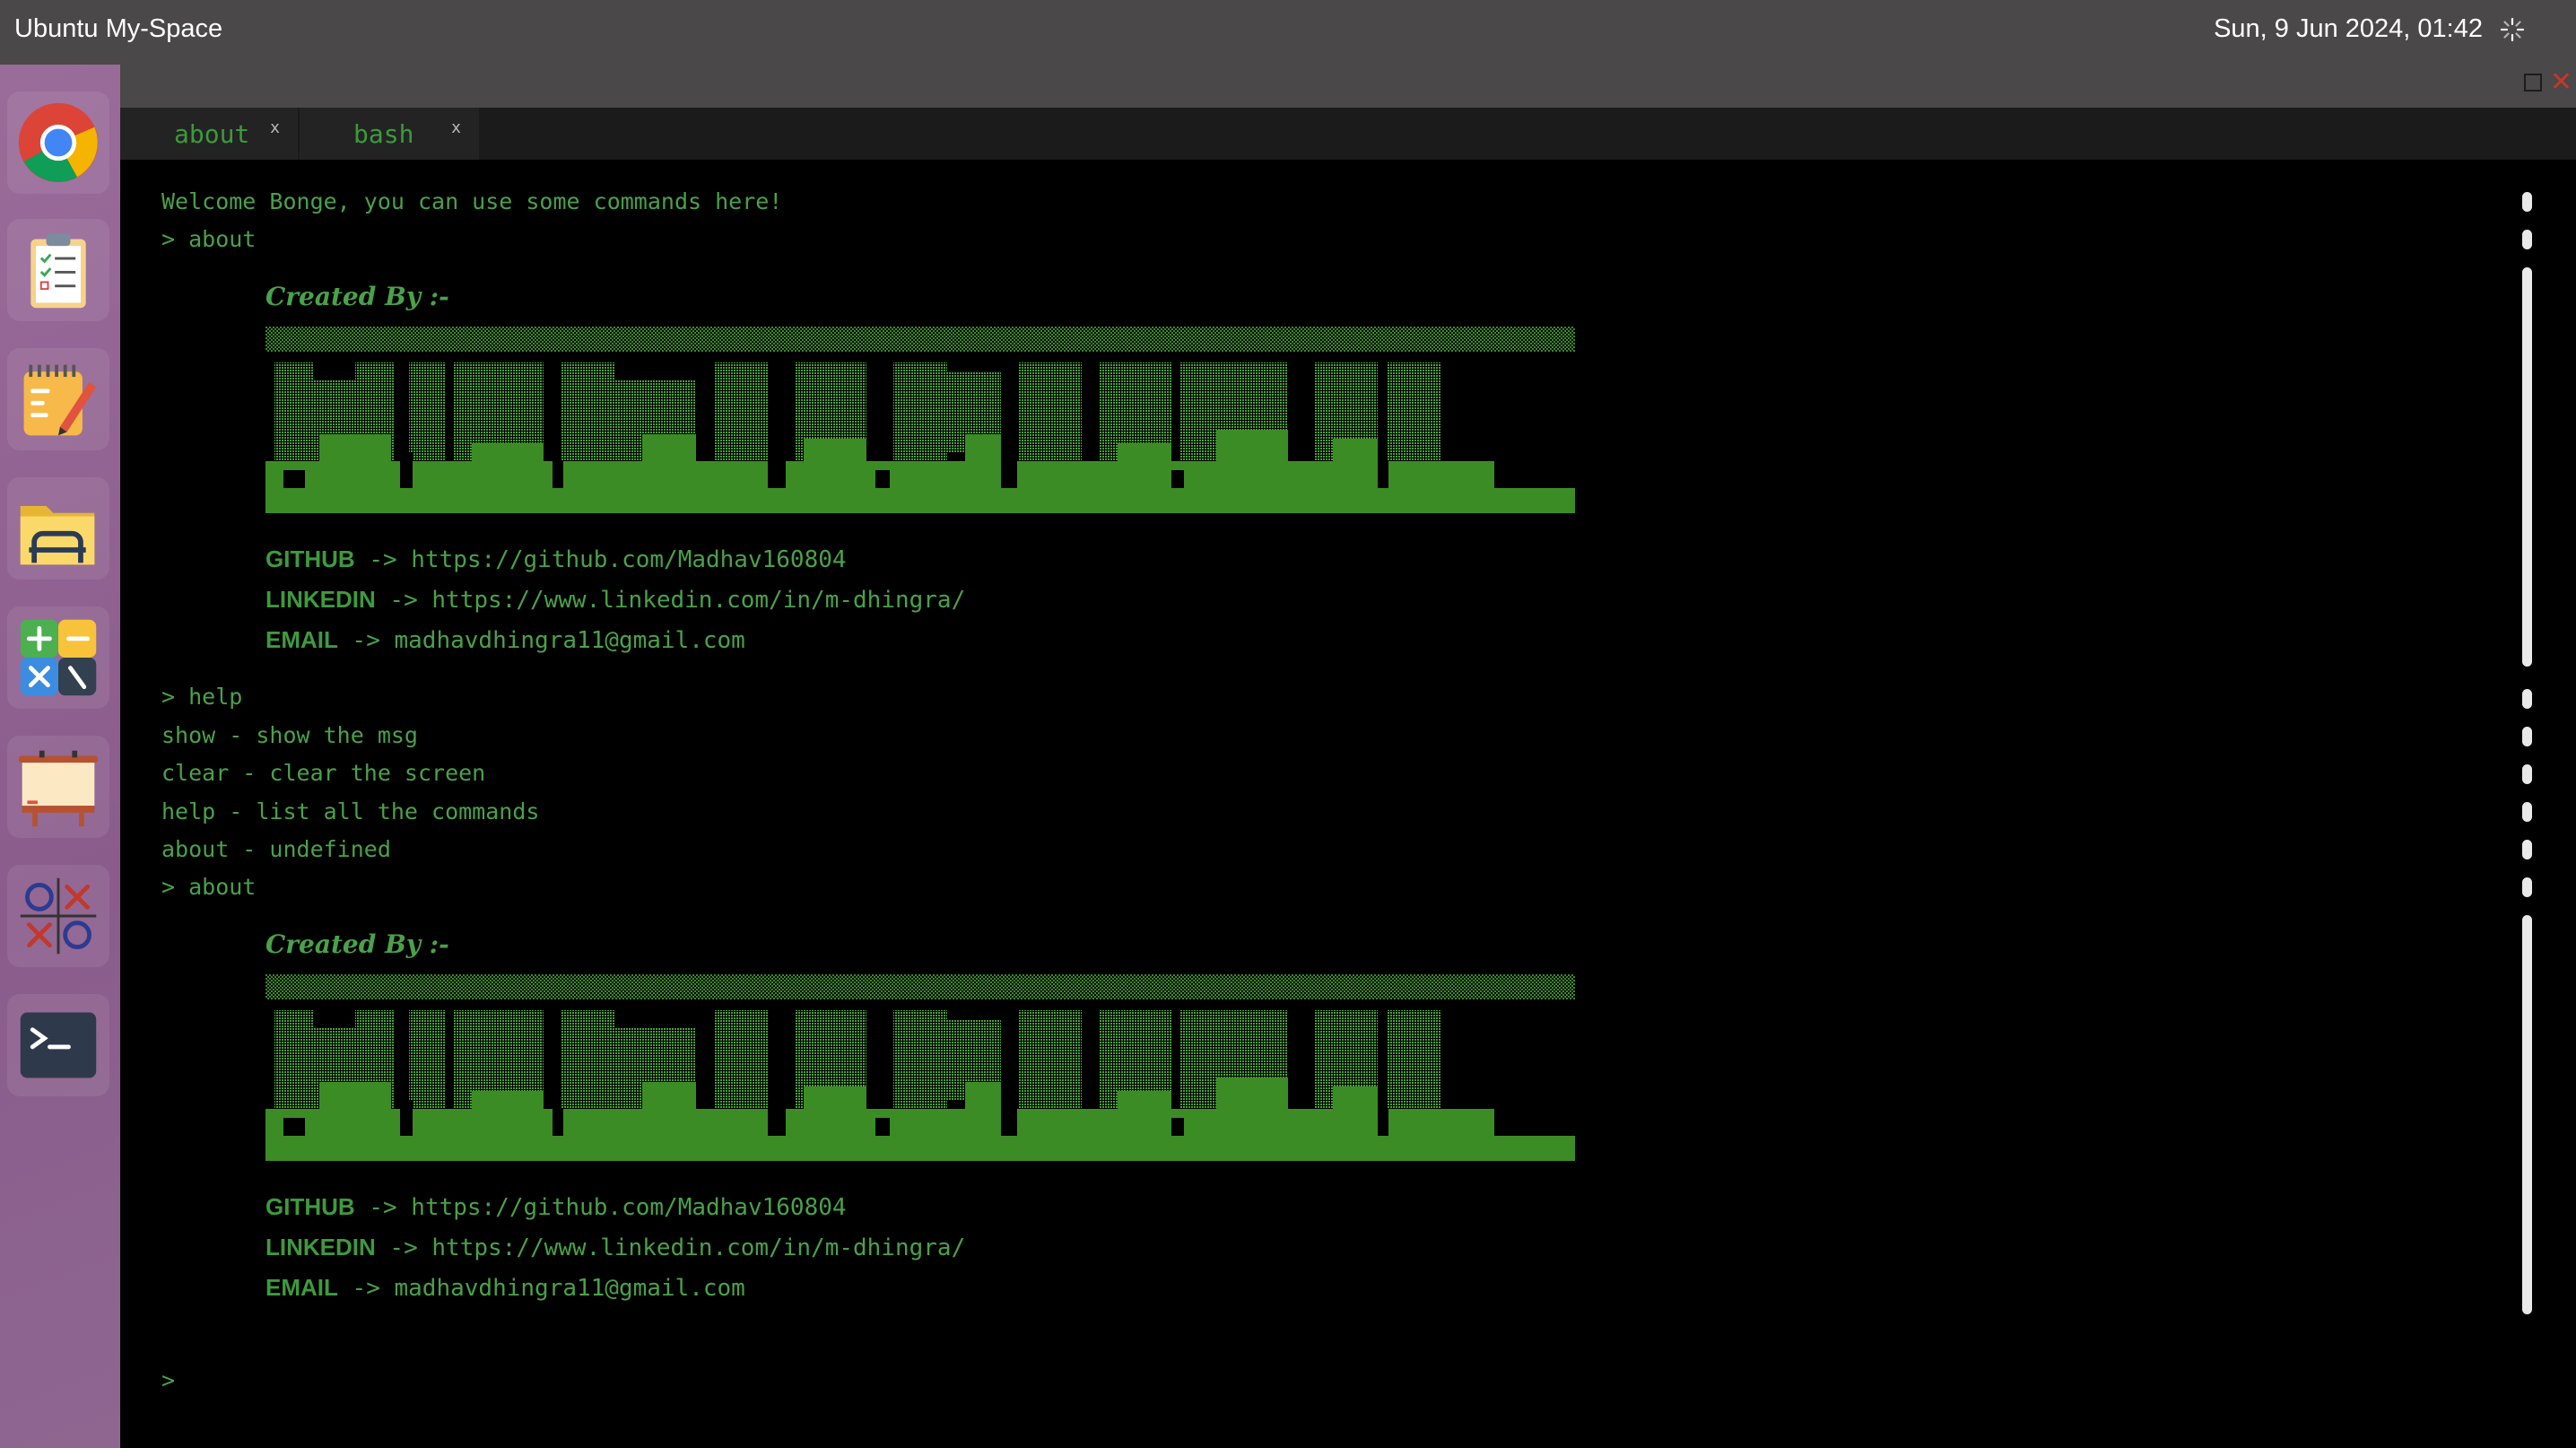 The image size is (2576, 1448). I want to click on terminal-icon, so click(58, 1045).